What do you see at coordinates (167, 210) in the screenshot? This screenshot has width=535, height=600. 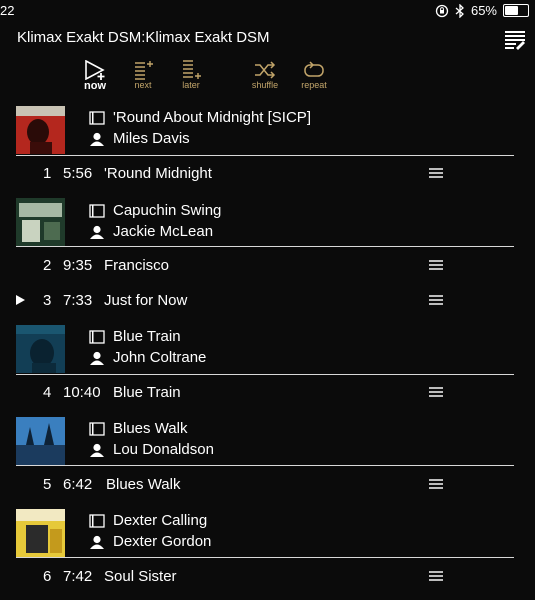 I see `album-title: Capuchin Swing` at bounding box center [167, 210].